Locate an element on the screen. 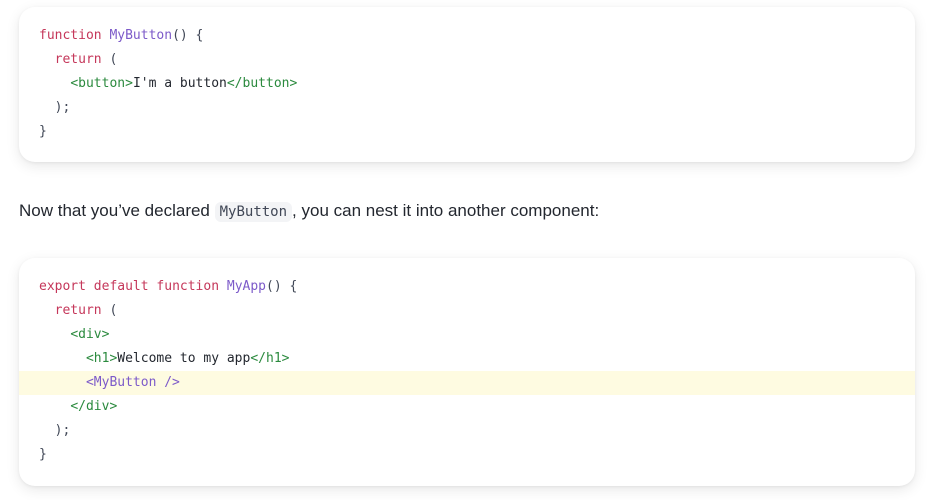 This screenshot has width=928, height=500. code-token-fn: MyApp is located at coordinates (246, 286).